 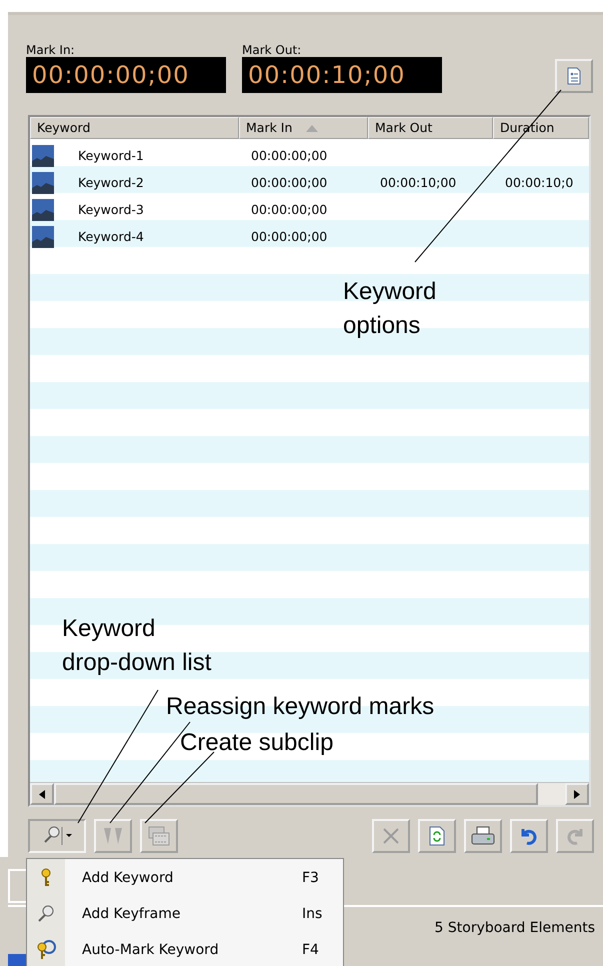 I want to click on mark-out-timecode: 00:00:10;00, so click(x=342, y=75).